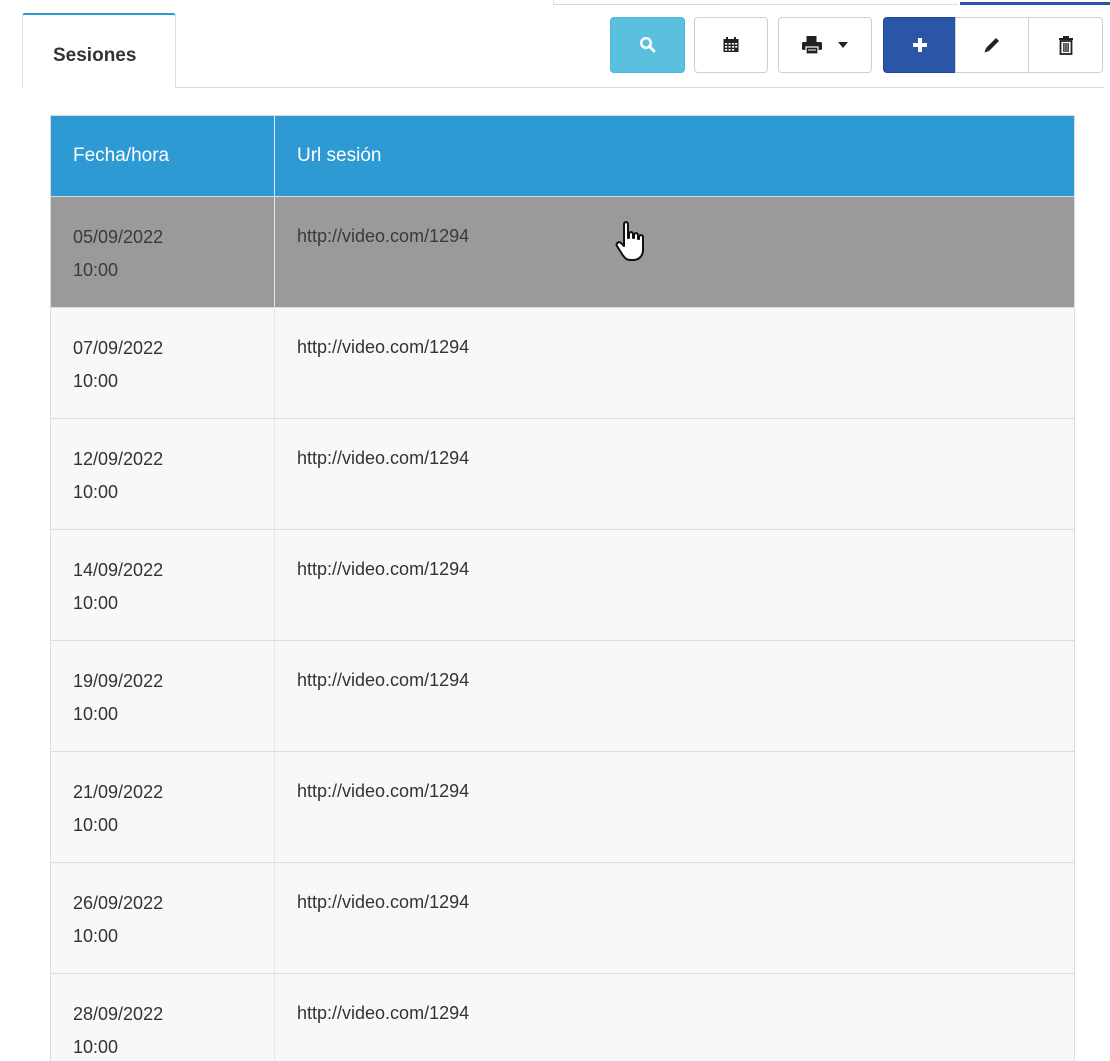 Image resolution: width=1110 pixels, height=1061 pixels. What do you see at coordinates (163, 807) in the screenshot?
I see `cell-fecha-hora: 21/09/2022 10:00` at bounding box center [163, 807].